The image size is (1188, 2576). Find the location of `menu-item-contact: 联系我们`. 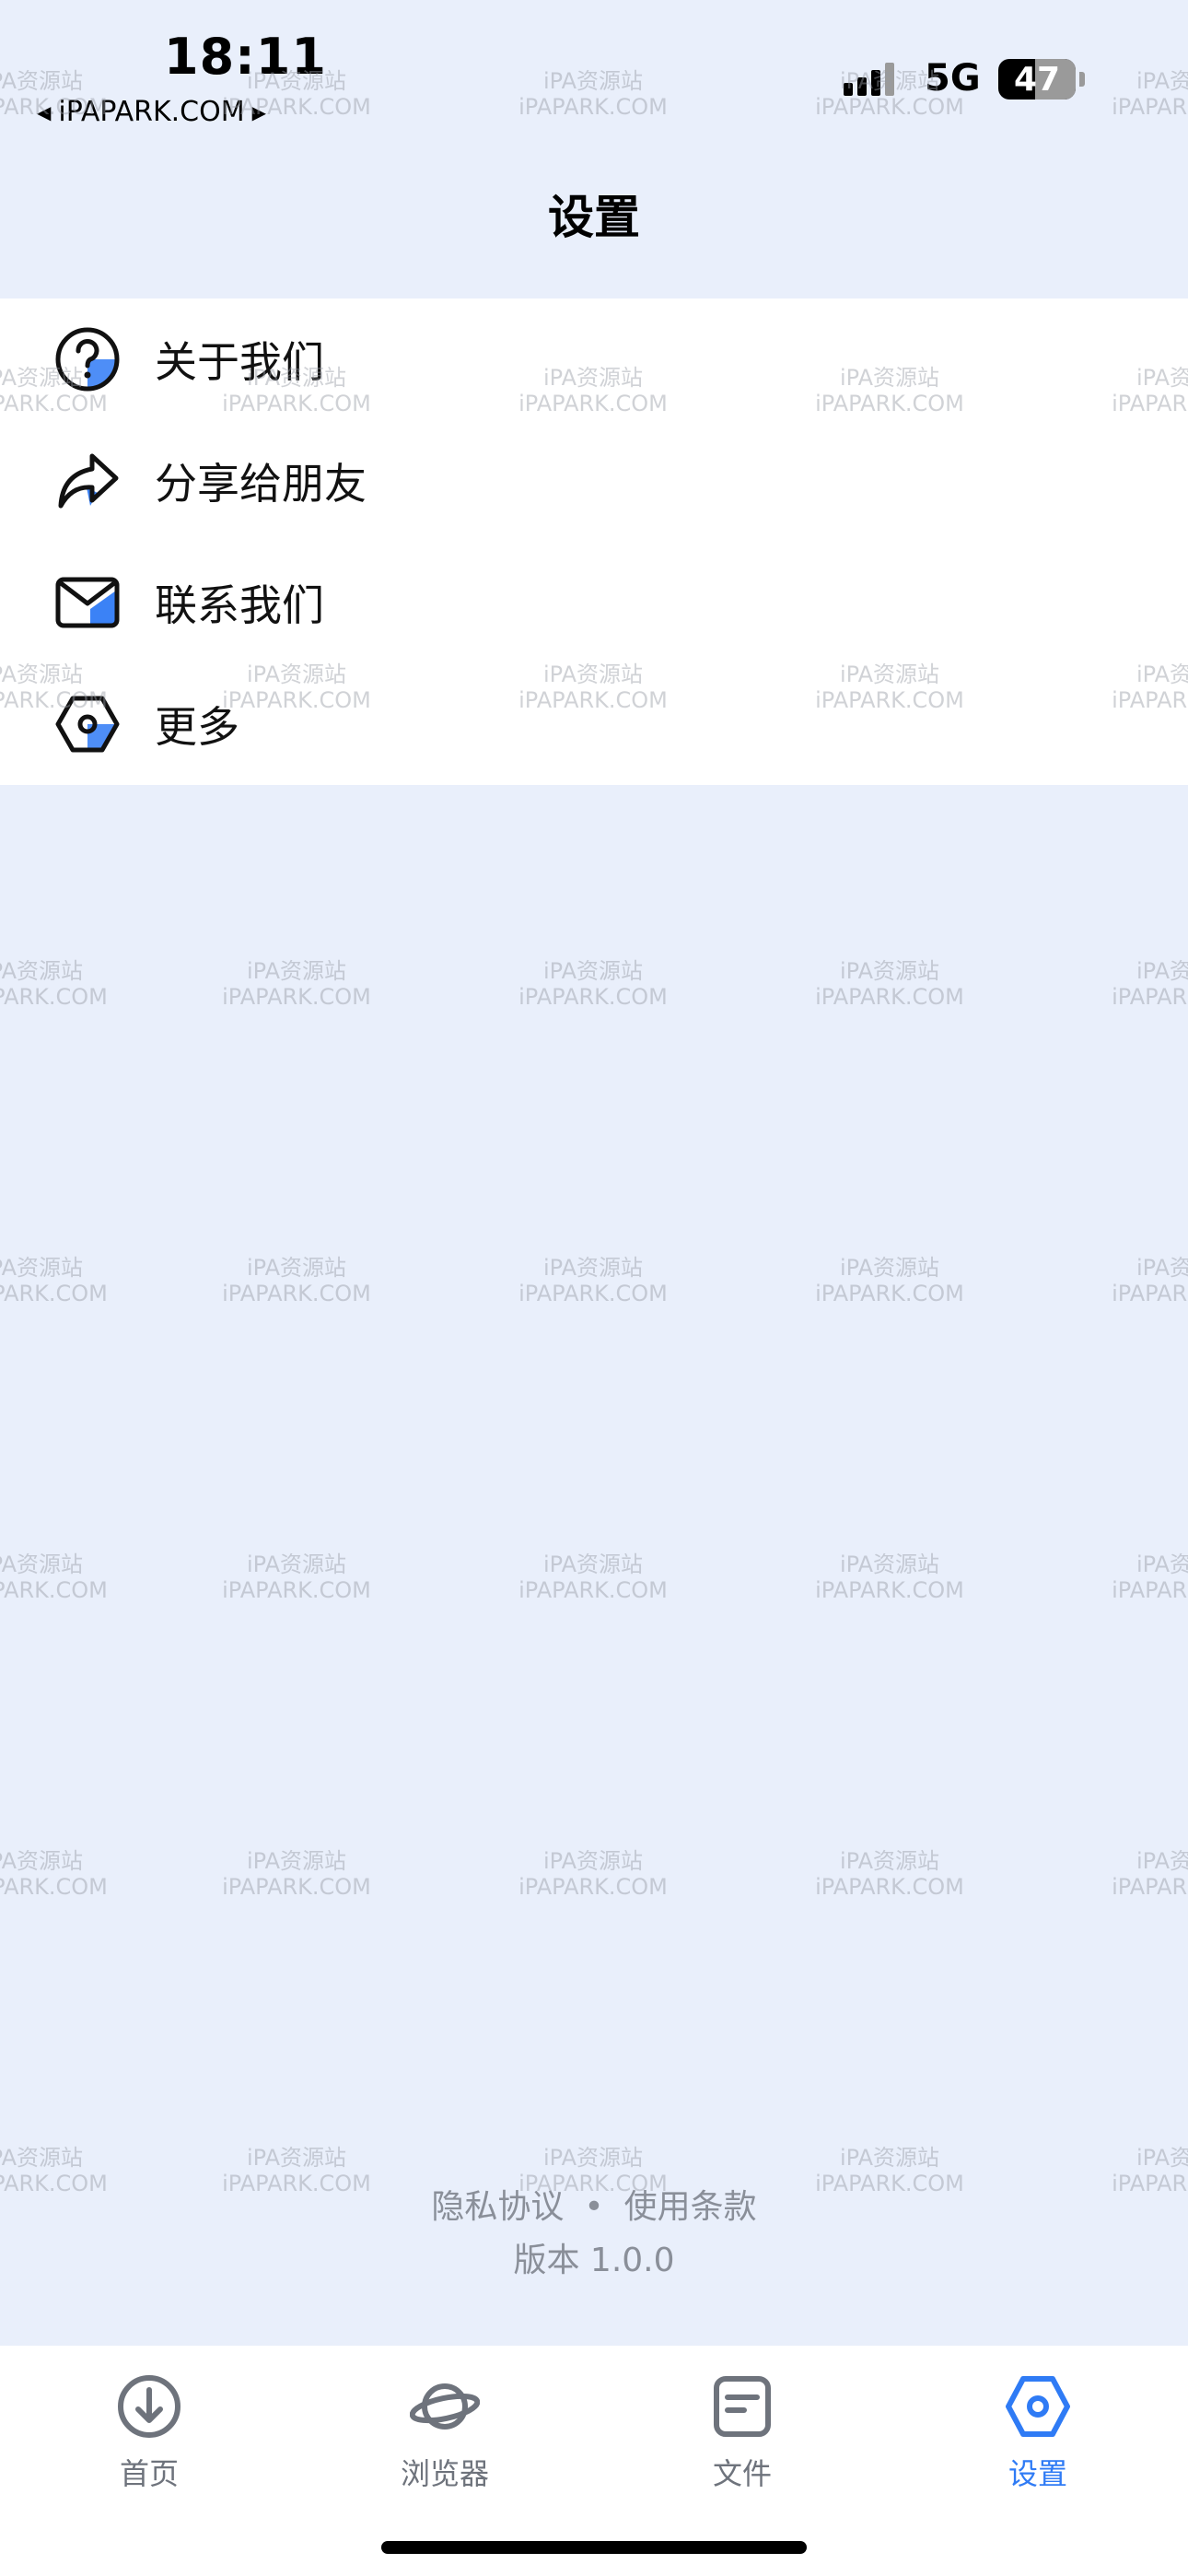

menu-item-contact: 联系我们 is located at coordinates (594, 603).